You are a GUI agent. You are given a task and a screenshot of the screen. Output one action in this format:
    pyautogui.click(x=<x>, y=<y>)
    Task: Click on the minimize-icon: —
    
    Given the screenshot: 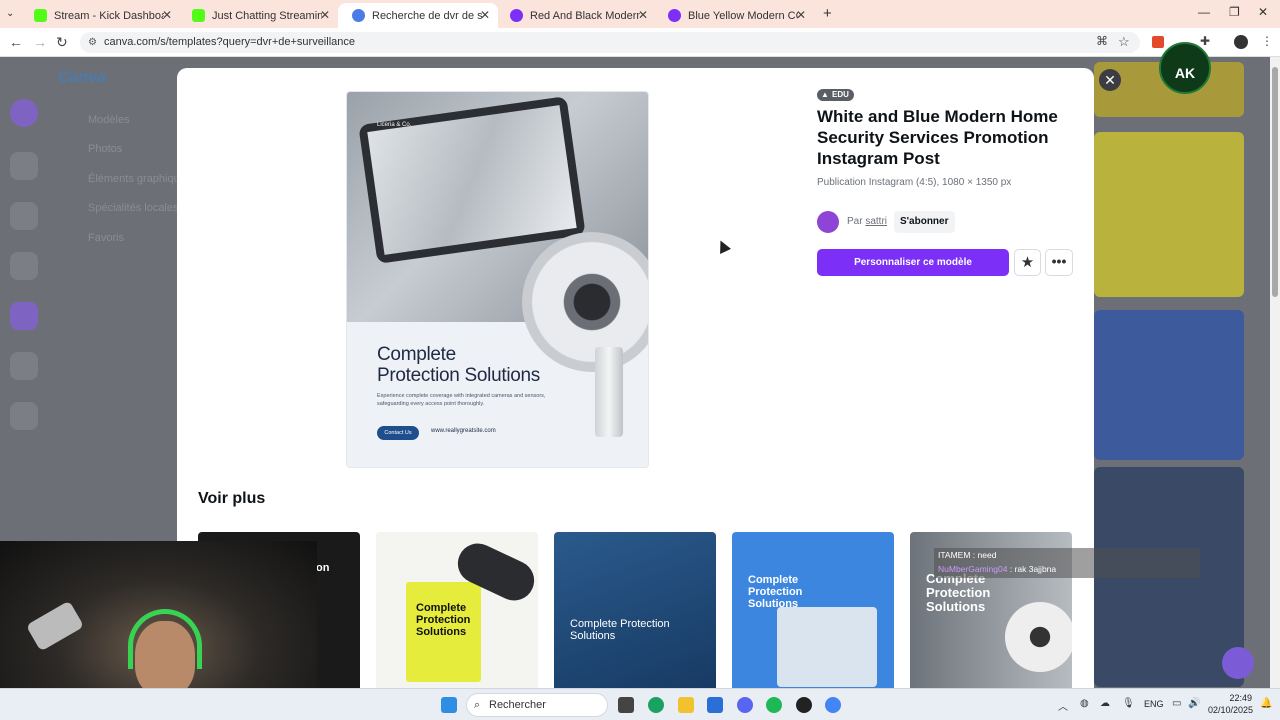 What is the action you would take?
    pyautogui.click(x=1204, y=12)
    